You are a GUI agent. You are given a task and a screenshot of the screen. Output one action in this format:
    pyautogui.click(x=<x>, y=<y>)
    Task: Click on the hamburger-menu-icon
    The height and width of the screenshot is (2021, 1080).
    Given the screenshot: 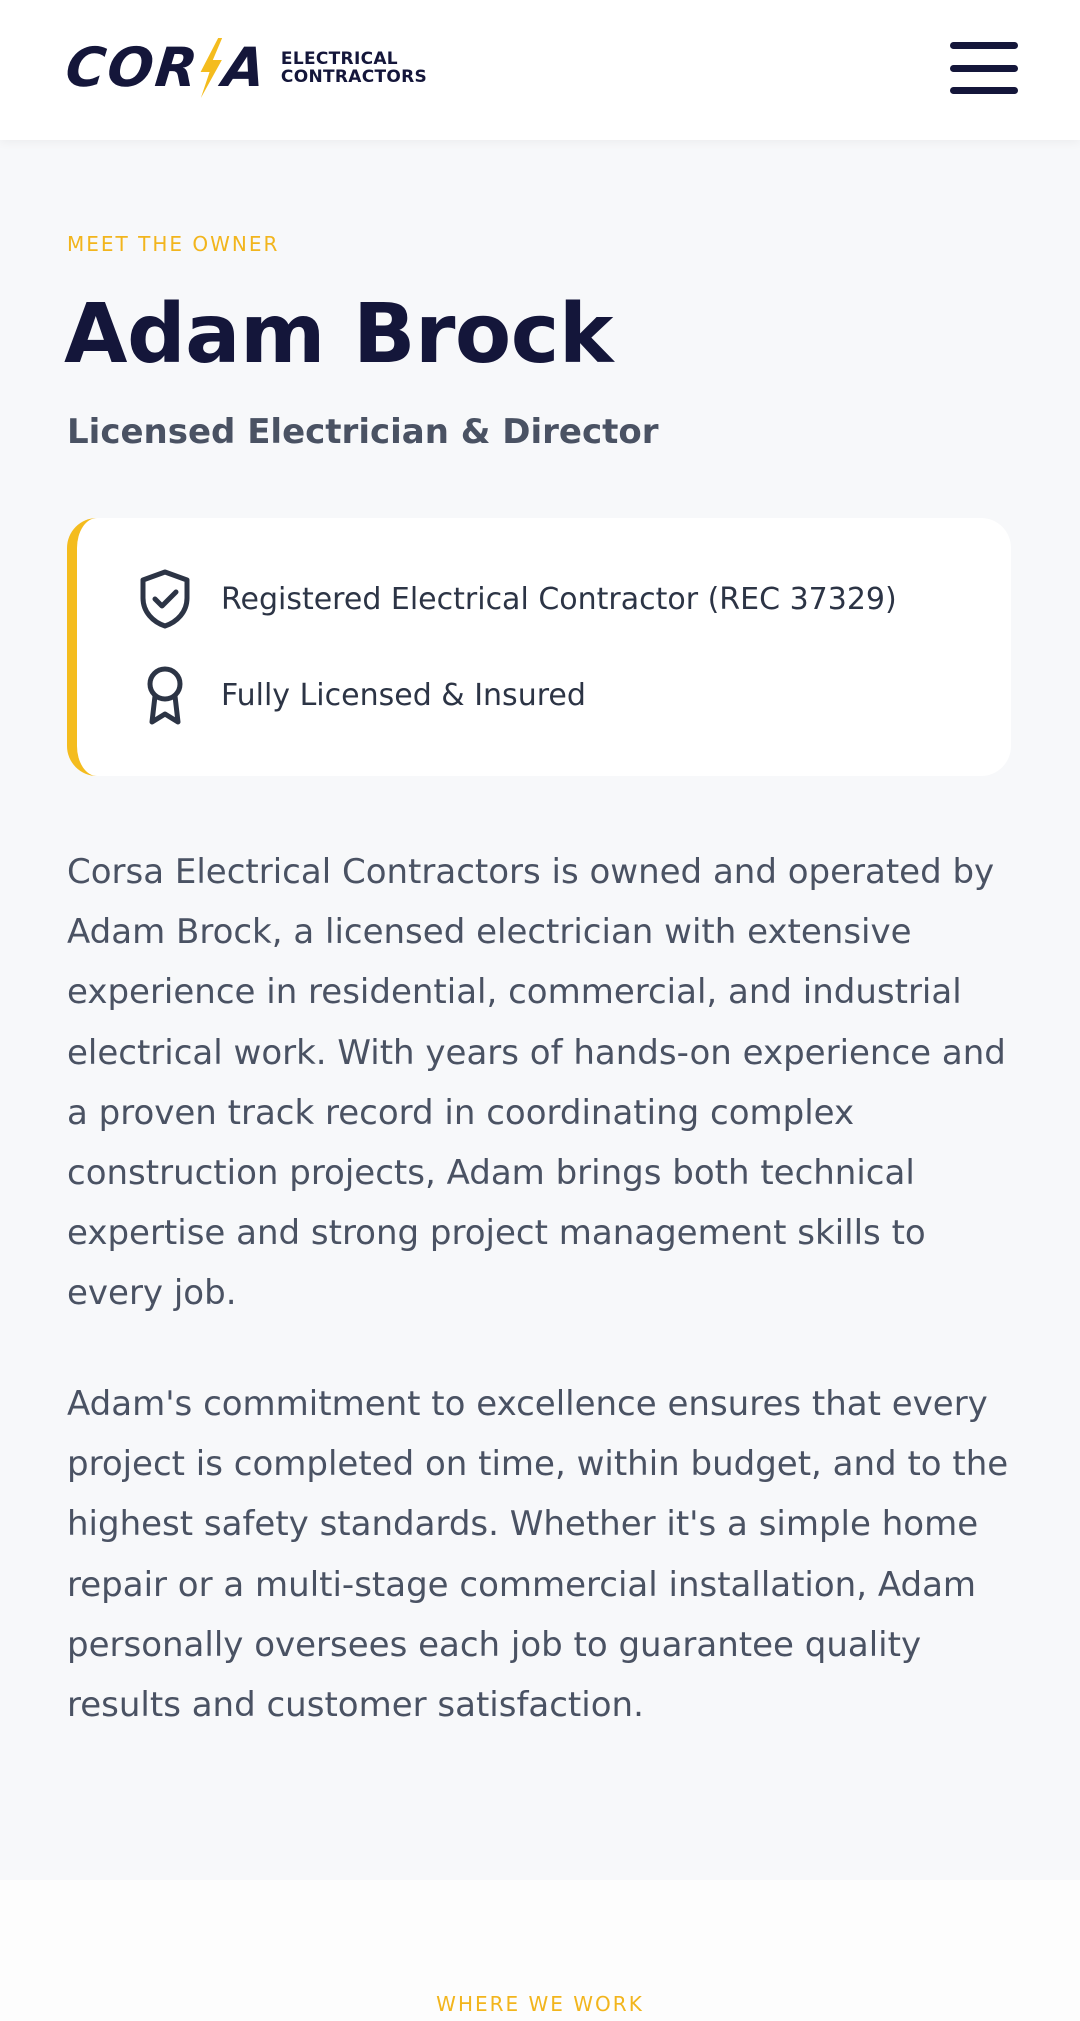 What is the action you would take?
    pyautogui.click(x=985, y=68)
    